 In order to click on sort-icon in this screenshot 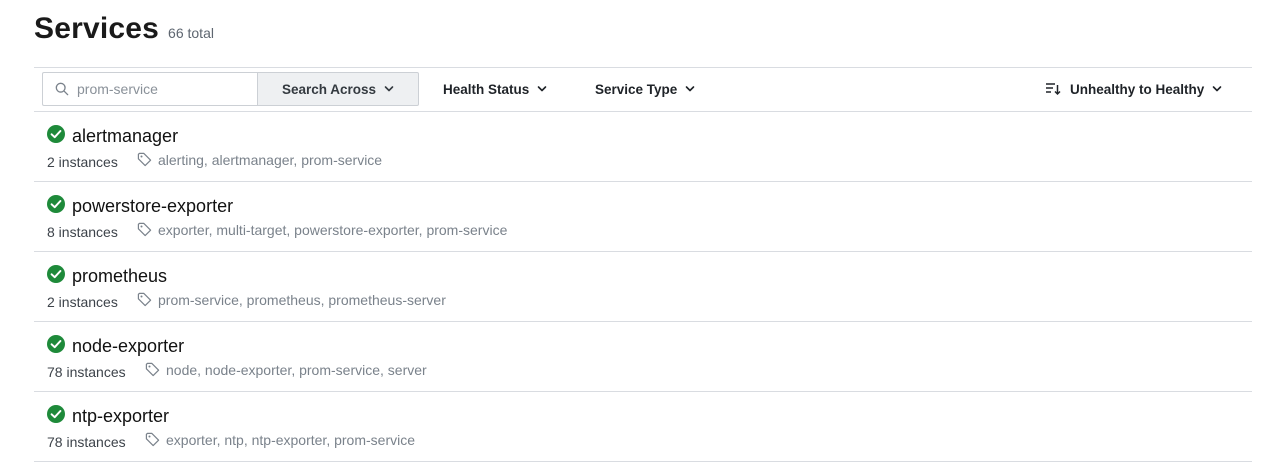, I will do `click(1053, 89)`.